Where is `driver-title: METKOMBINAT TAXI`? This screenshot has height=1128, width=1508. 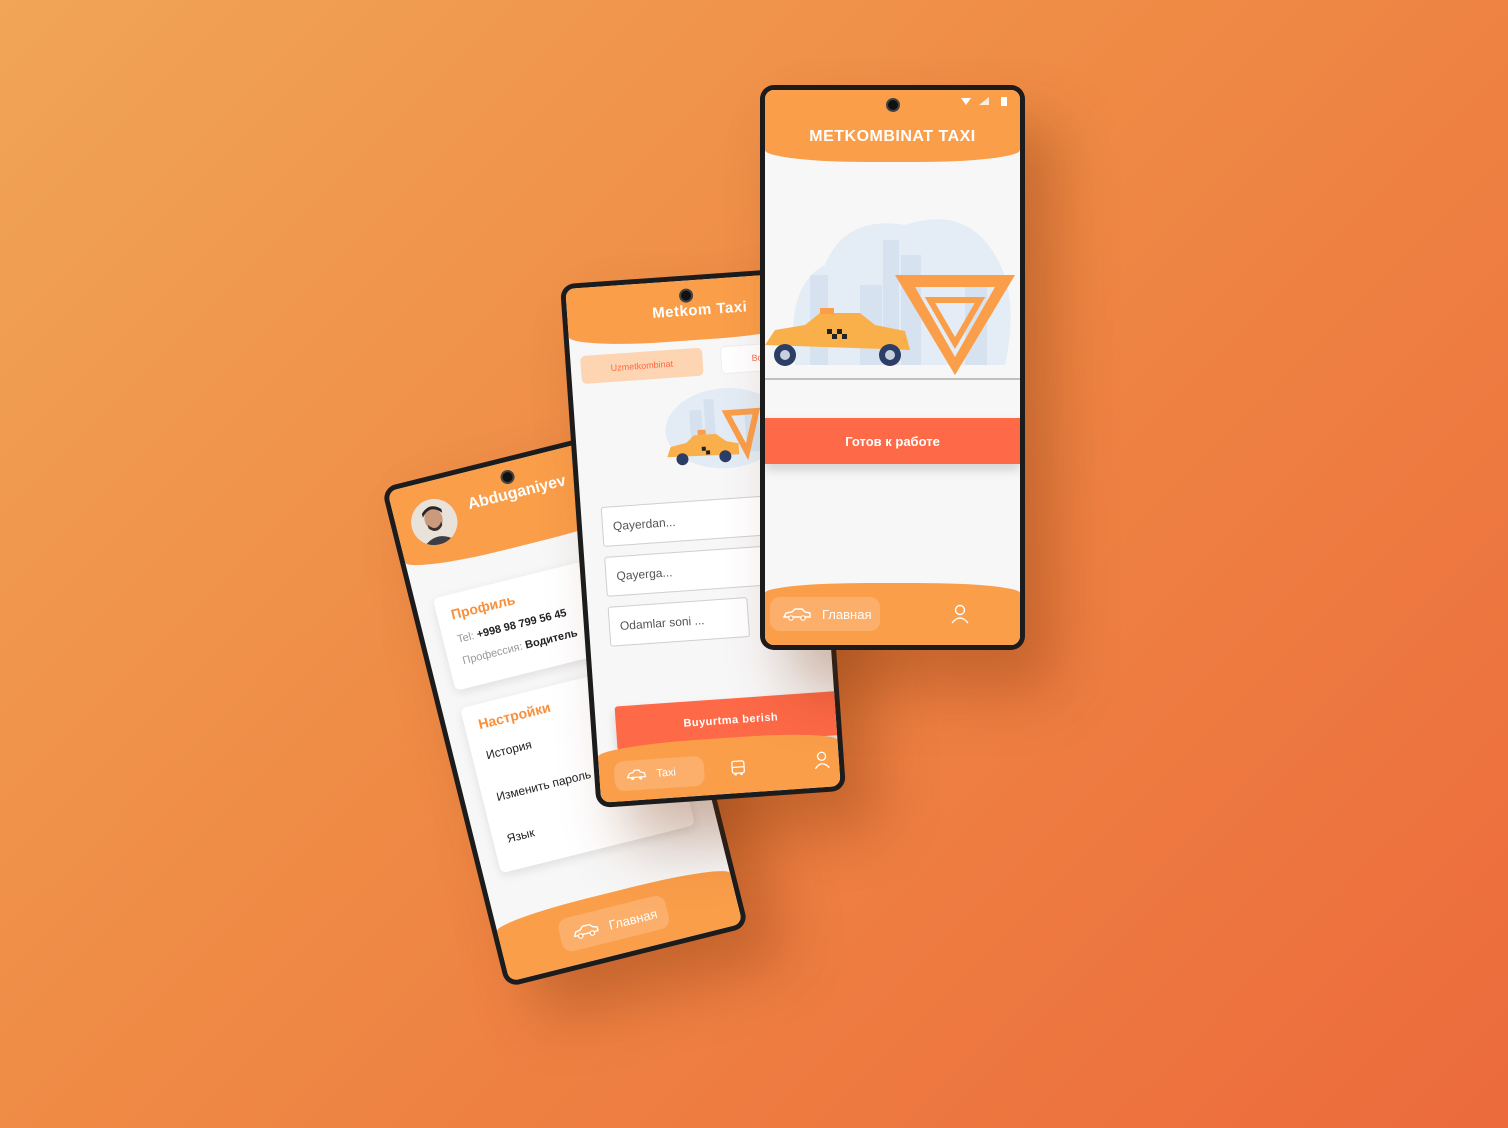
driver-title: METKOMBINAT TAXI is located at coordinates (892, 136).